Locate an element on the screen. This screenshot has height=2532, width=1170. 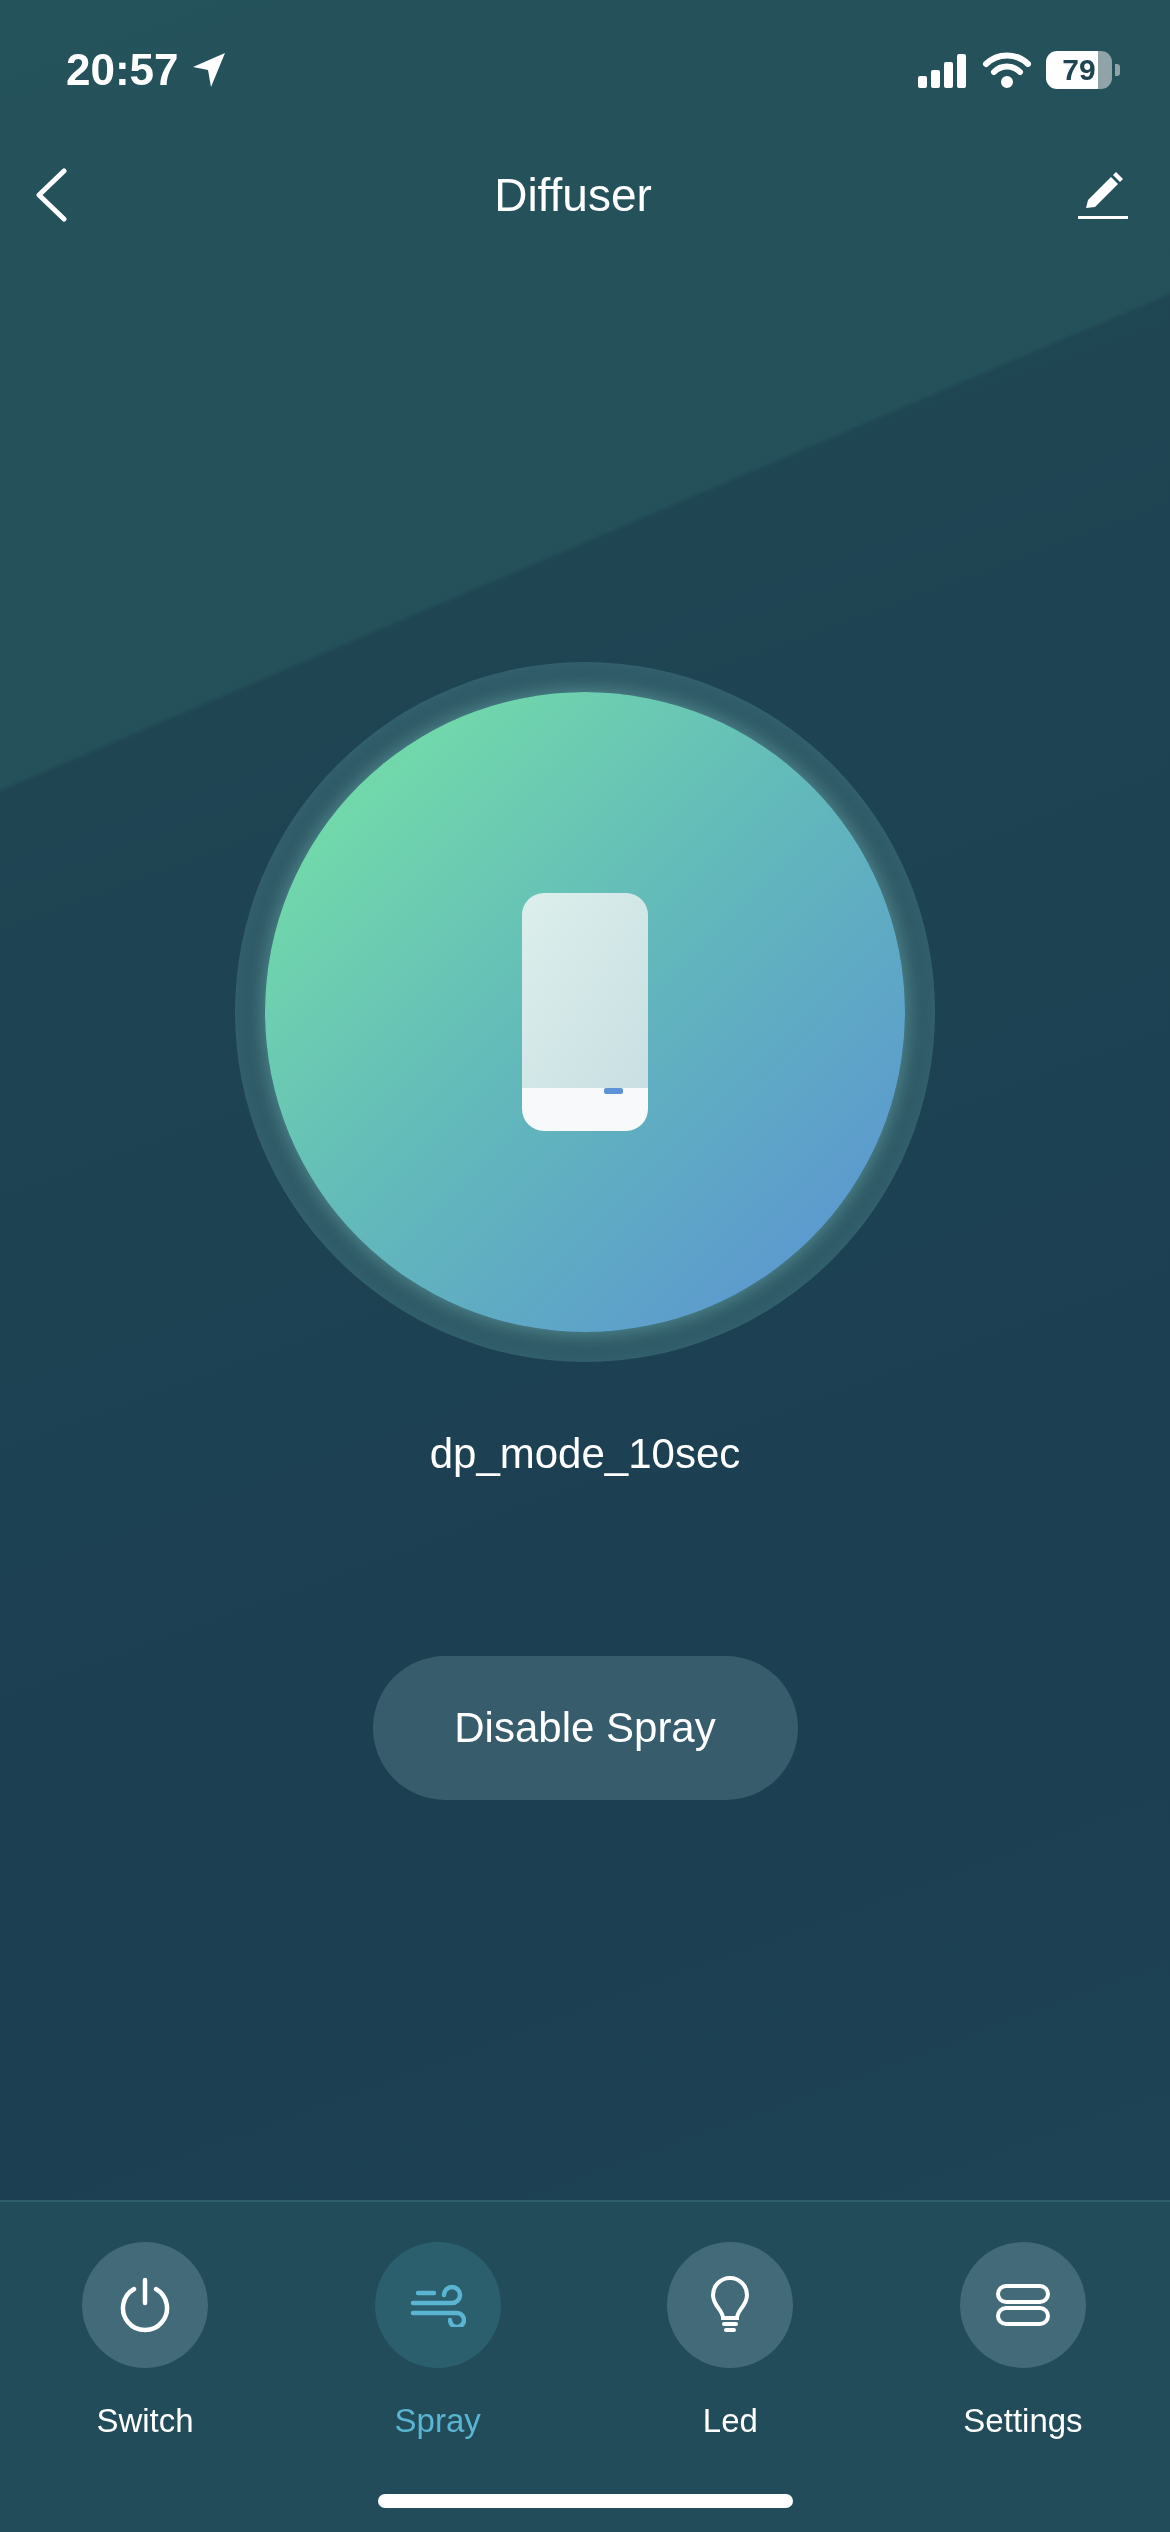
toggles-icon is located at coordinates (1022, 2305).